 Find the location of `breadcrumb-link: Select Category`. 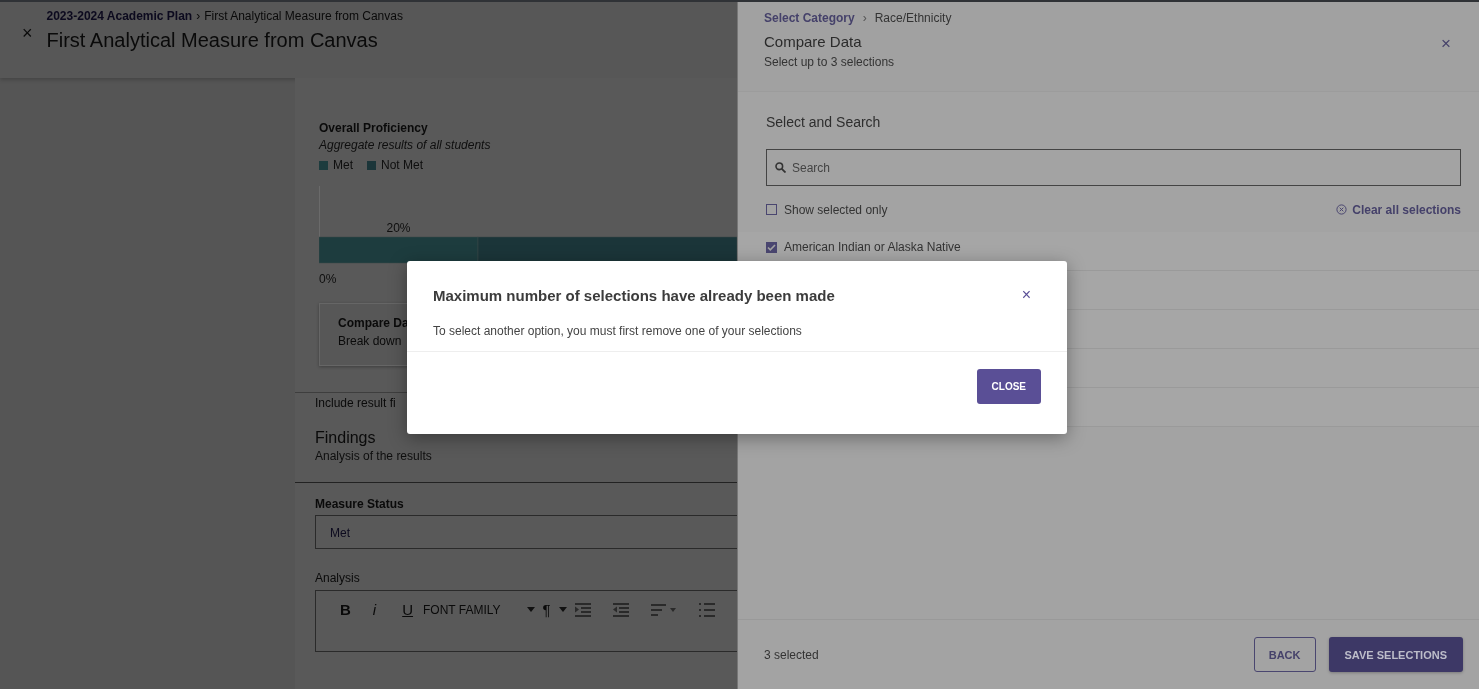

breadcrumb-link: Select Category is located at coordinates (809, 18).